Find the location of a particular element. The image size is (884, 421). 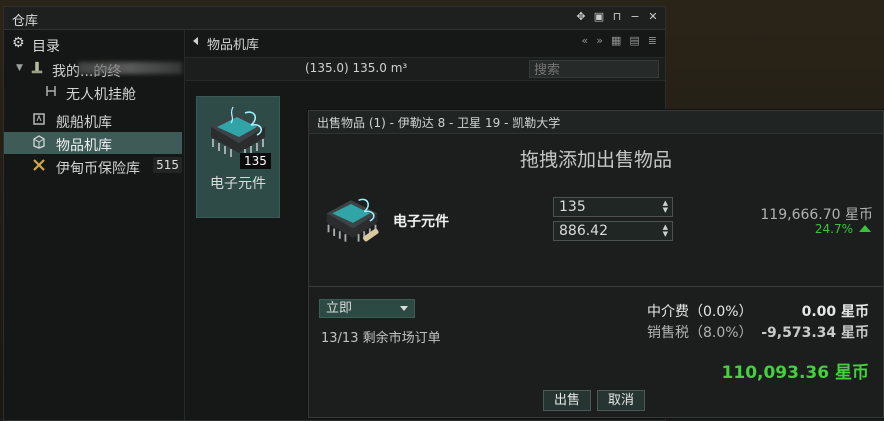

tree-item-label: 舰船机库 is located at coordinates (84, 123).